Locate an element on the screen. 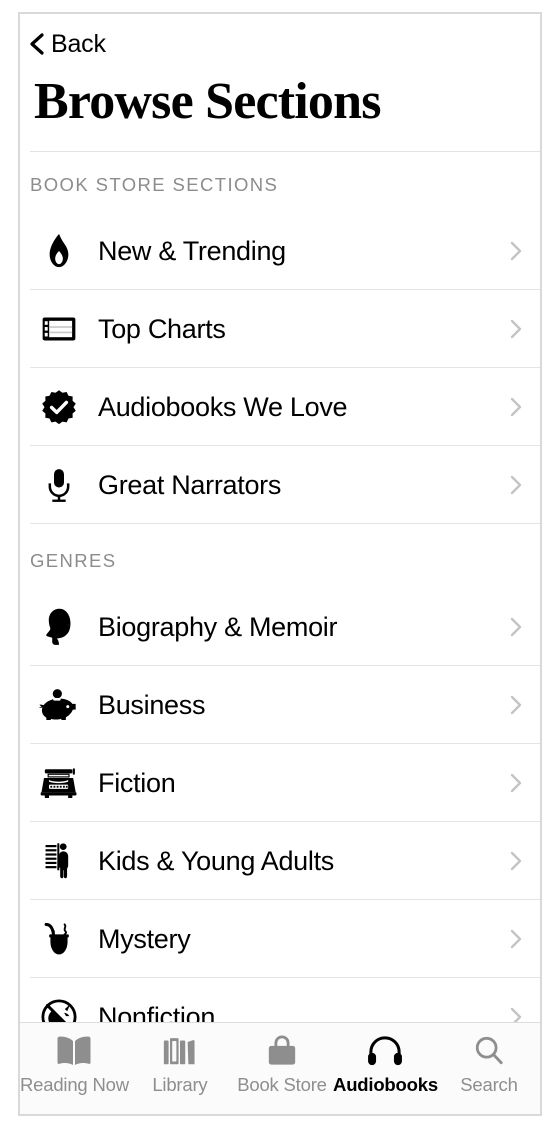  list-item-biography-and-memoir: Biography & Memoir is located at coordinates (280, 627).